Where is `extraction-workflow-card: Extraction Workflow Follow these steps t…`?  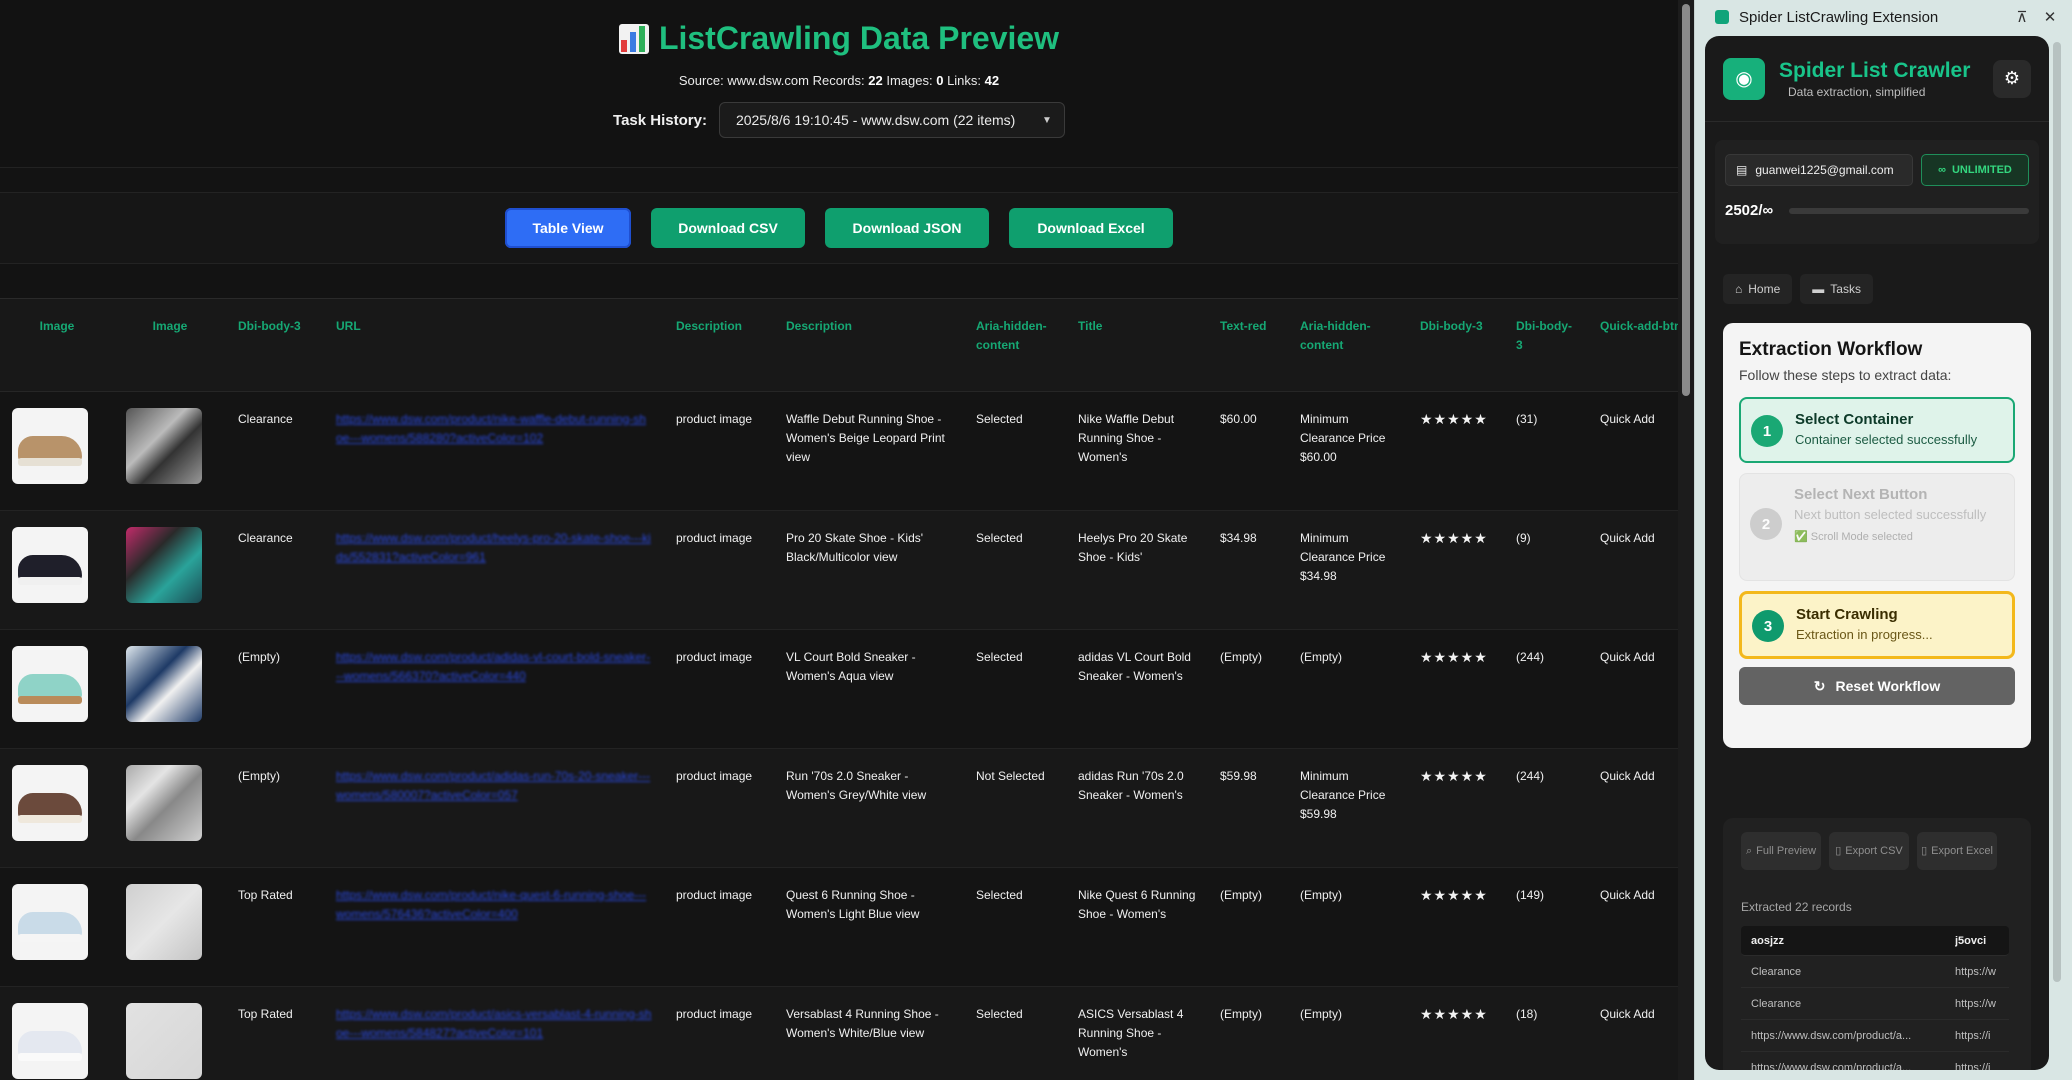
extraction-workflow-card: Extraction Workflow Follow these steps t… is located at coordinates (1877, 535).